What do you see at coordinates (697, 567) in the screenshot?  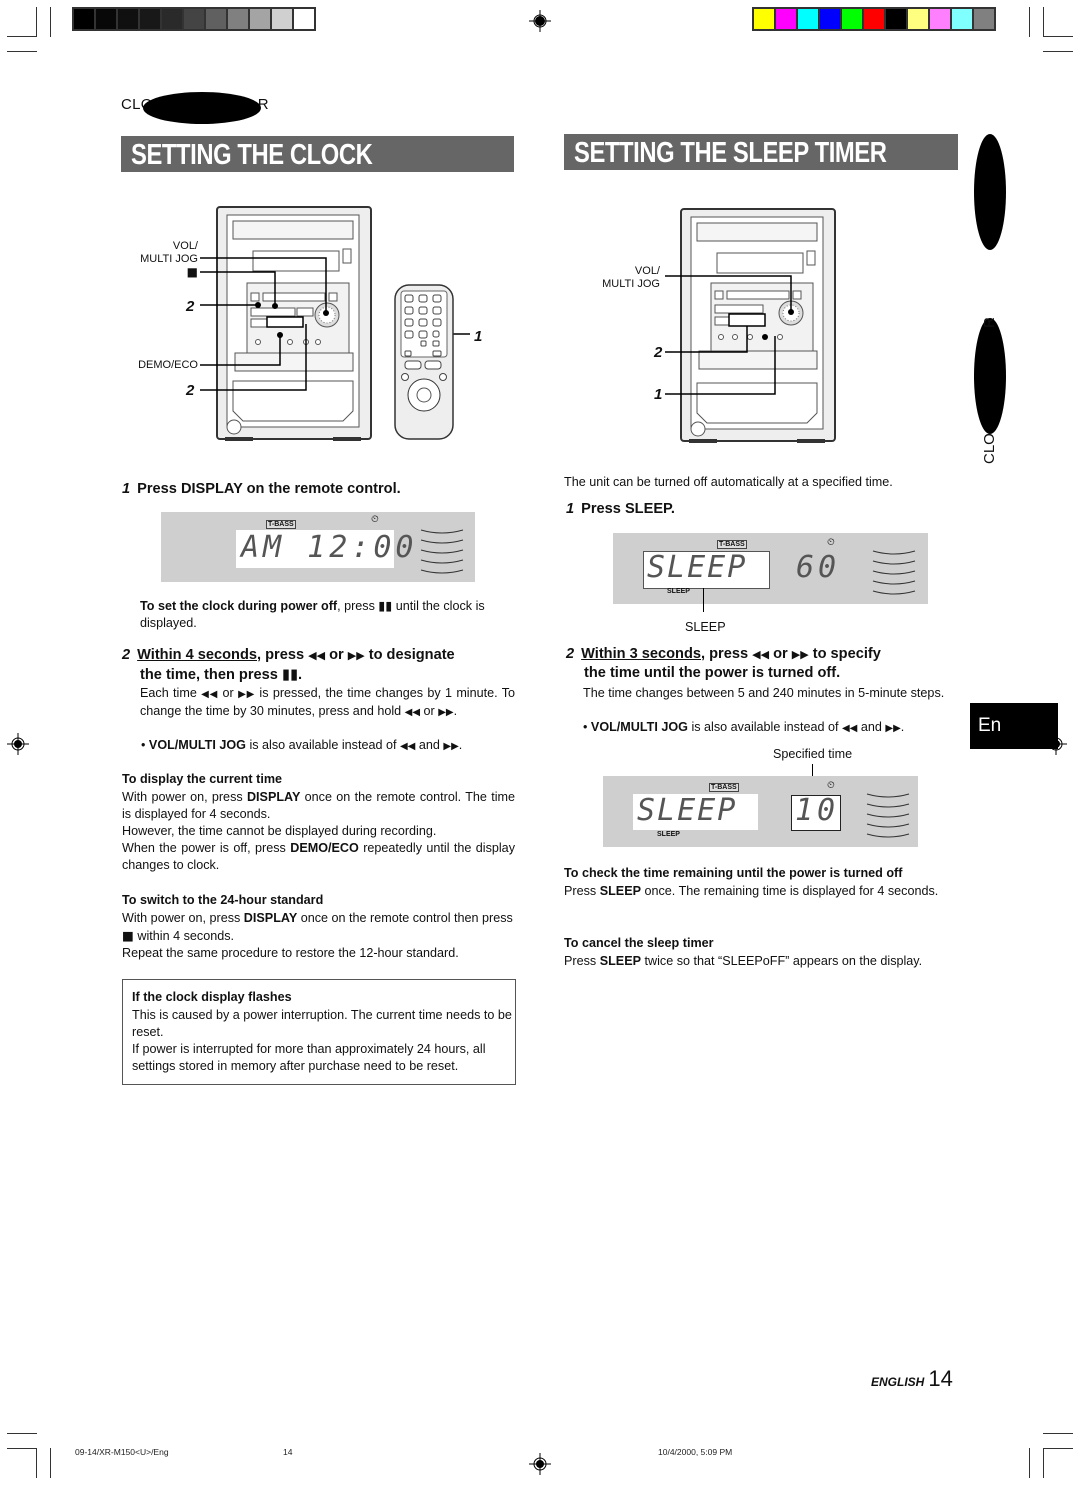 I see `lcd-sleep-readout: SLEEP` at bounding box center [697, 567].